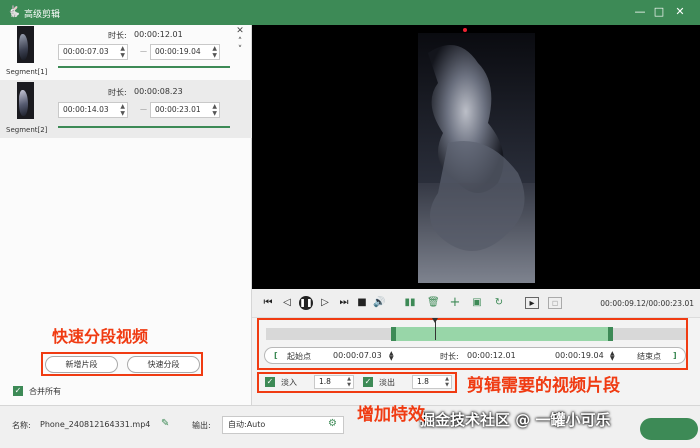 The image size is (700, 448). I want to click on filename-text: Phone_240812164331.mp4, so click(95, 424).